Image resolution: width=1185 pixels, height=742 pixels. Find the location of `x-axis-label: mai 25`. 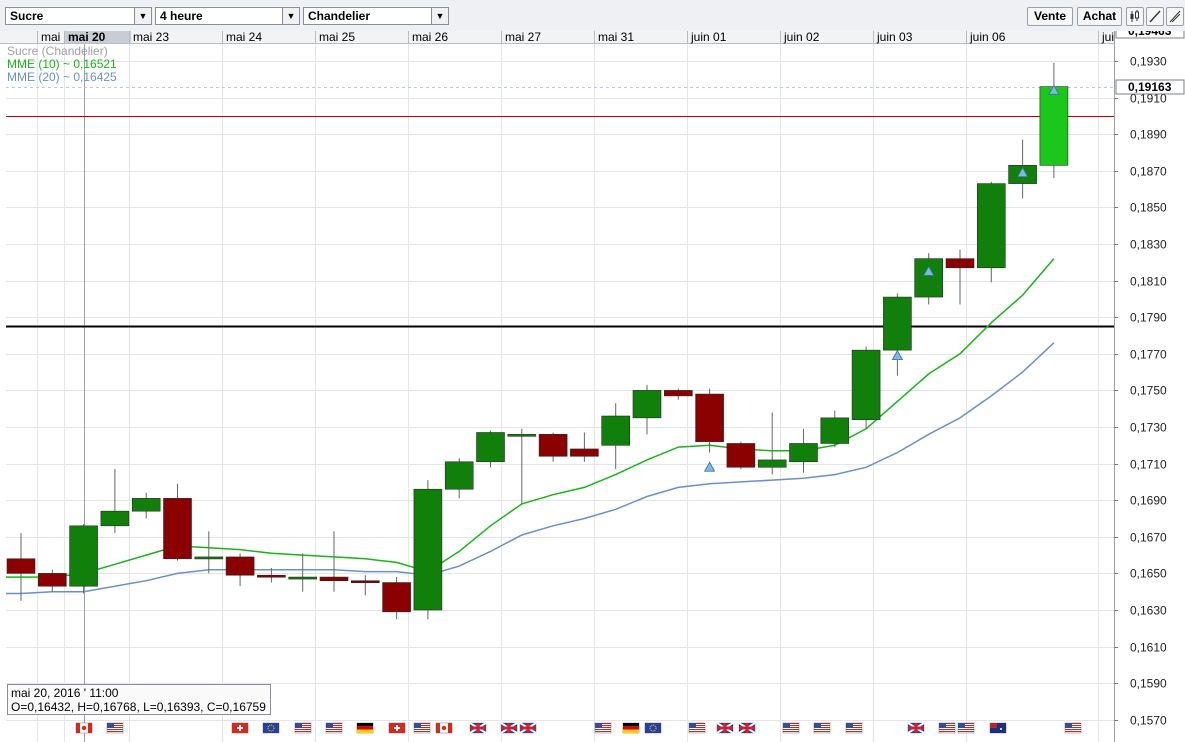

x-axis-label: mai 25 is located at coordinates (337, 37).